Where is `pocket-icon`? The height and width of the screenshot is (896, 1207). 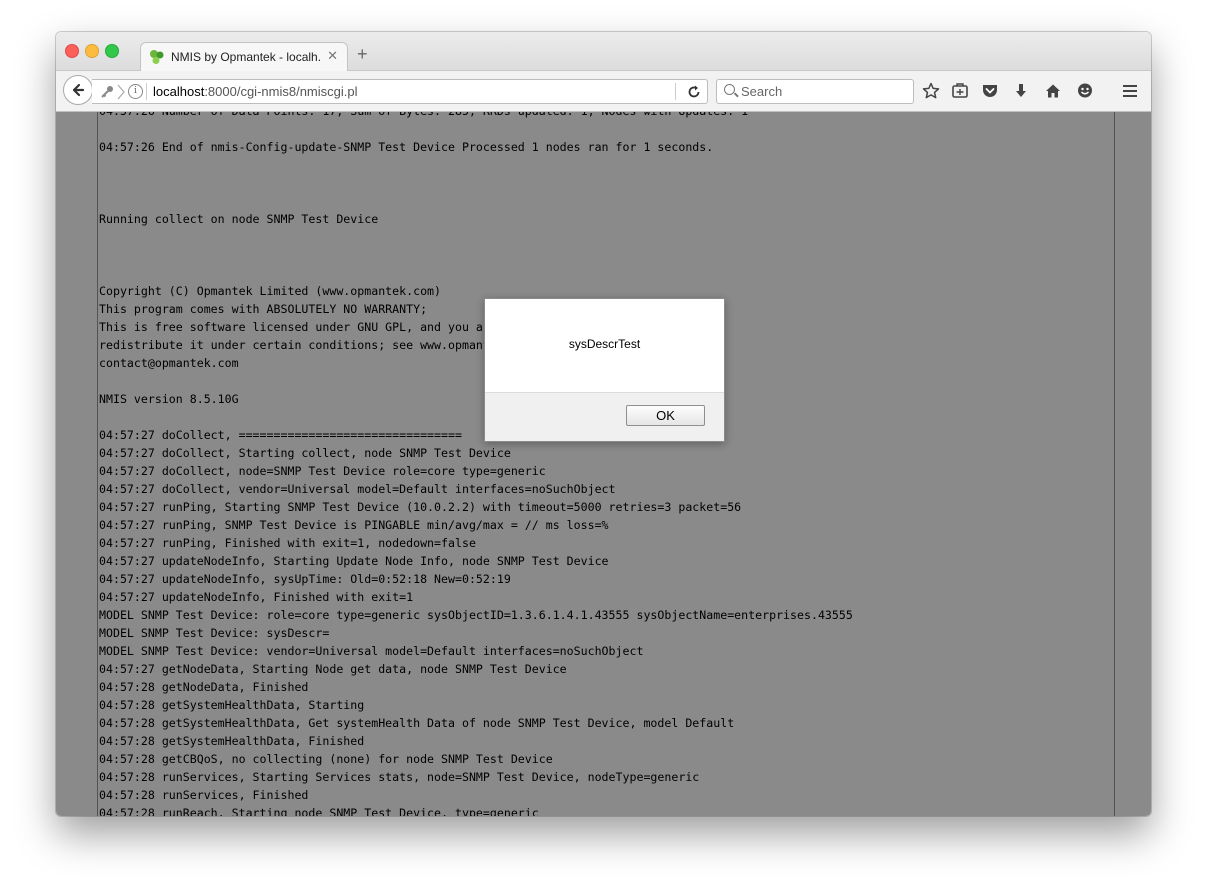 pocket-icon is located at coordinates (990, 91).